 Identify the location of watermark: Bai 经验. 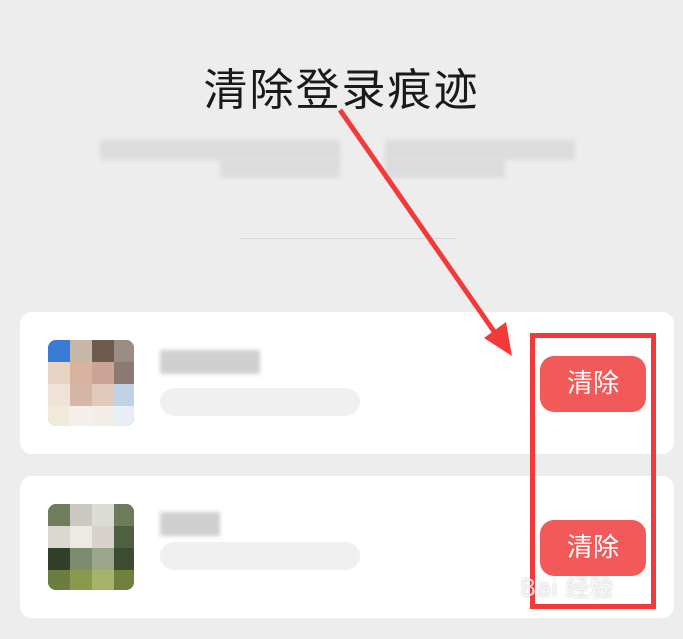
(567, 588).